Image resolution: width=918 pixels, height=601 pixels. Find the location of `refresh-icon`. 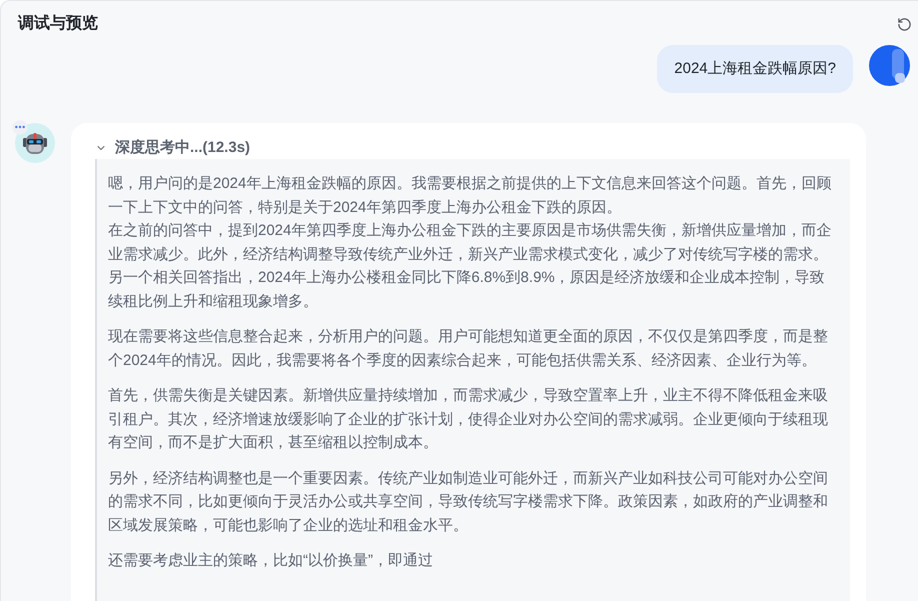

refresh-icon is located at coordinates (904, 24).